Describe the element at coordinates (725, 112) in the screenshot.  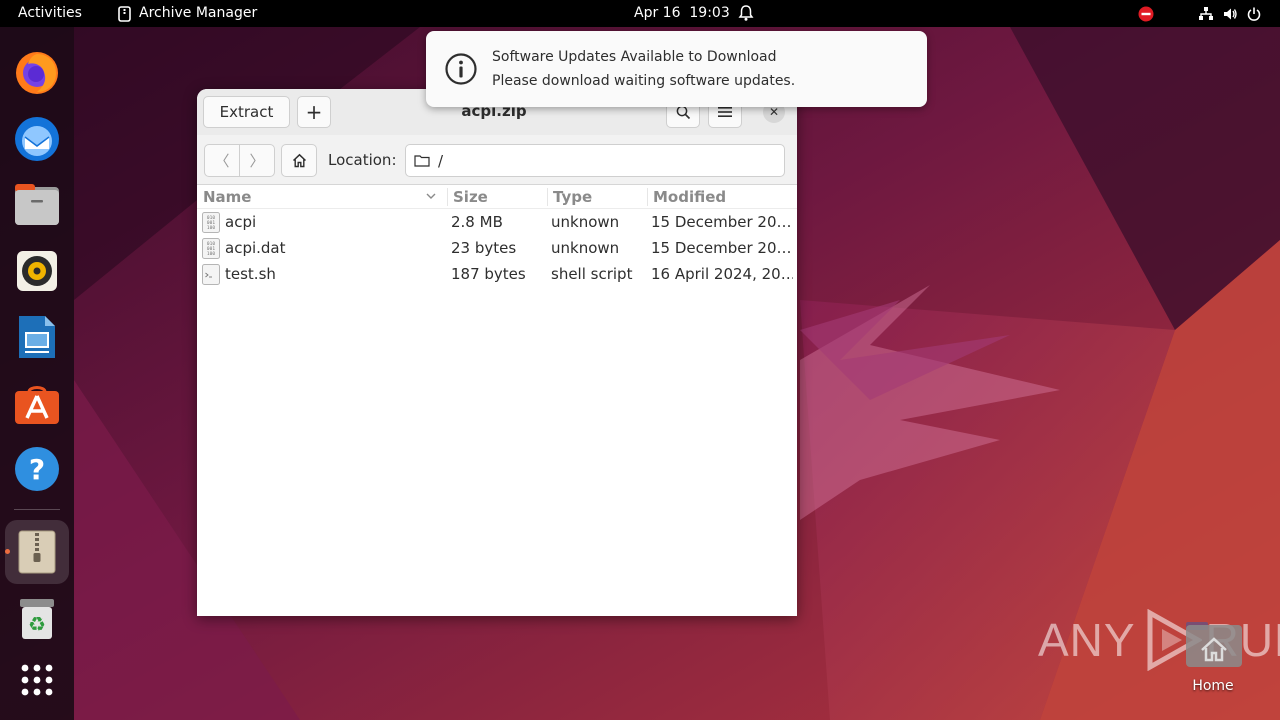
I see `hamburger-menu-icon` at that location.